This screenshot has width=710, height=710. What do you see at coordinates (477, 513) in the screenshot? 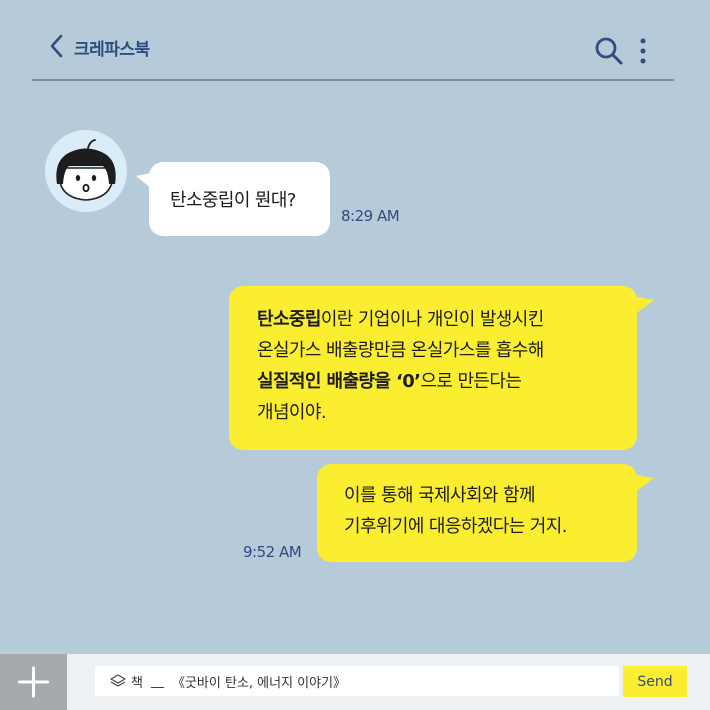
I see `message-bubble-sent: 이를 통해 국제사회와 함께 기후위기에 대응하겠다는 거지.` at bounding box center [477, 513].